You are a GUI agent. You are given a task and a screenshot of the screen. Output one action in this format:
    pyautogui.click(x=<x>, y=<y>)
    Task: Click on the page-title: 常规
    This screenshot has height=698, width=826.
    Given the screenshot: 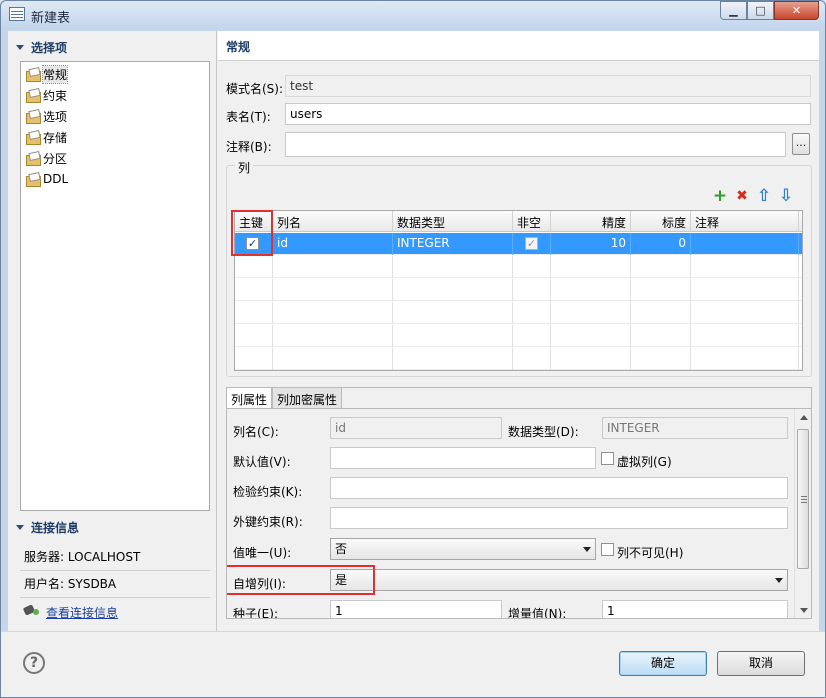 What is the action you would take?
    pyautogui.click(x=238, y=47)
    